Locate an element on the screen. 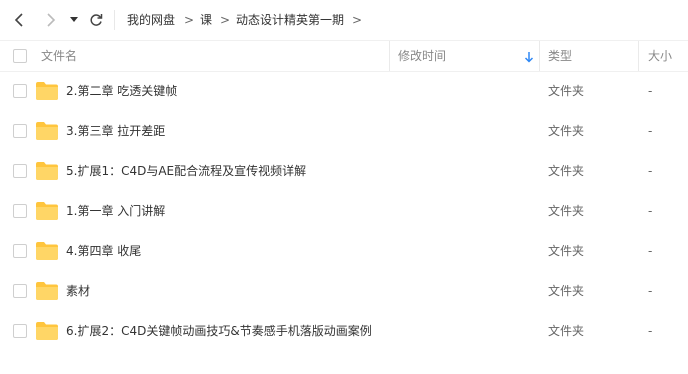 This screenshot has height=374, width=688. forward-button is located at coordinates (50, 20).